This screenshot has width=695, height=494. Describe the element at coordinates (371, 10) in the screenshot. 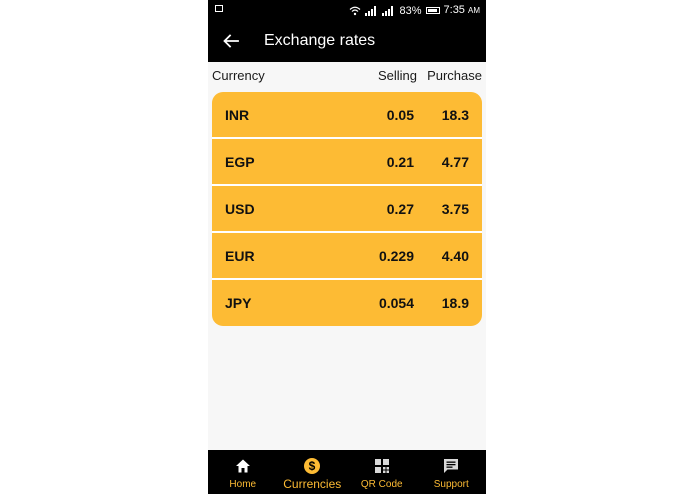

I see `signal-icon` at that location.